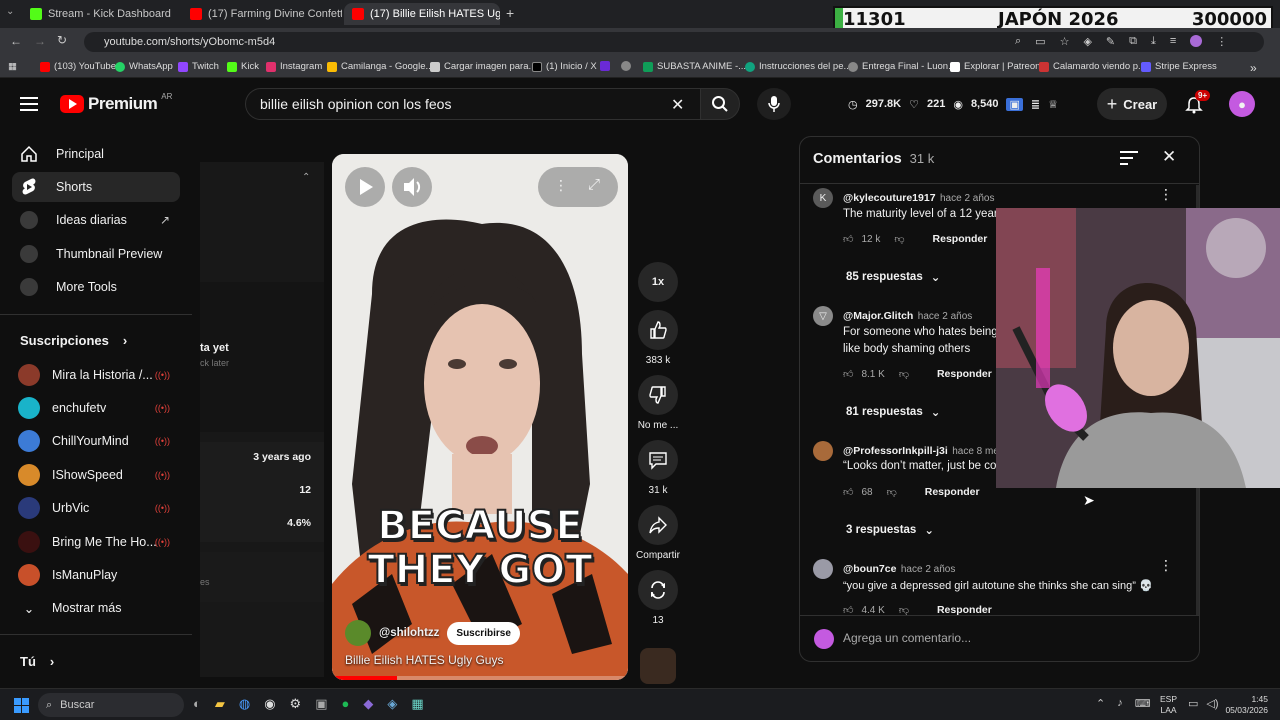 The width and height of the screenshot is (1280, 720). Describe the element at coordinates (197, 704) in the screenshot. I see `task-view-icon: ◐` at that location.